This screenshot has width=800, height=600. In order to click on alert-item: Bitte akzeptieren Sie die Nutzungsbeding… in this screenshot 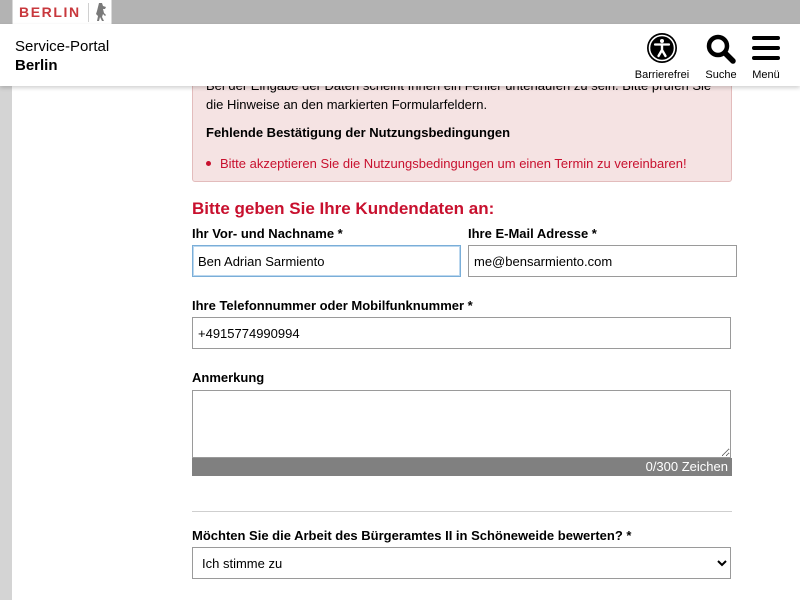, I will do `click(446, 164)`.